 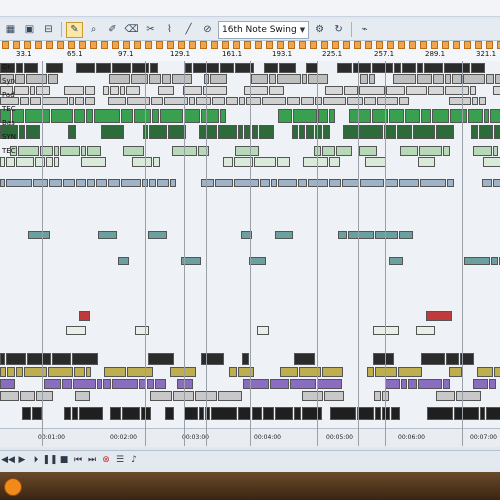 What do you see at coordinates (22, 460) in the screenshot?
I see `play-icon: ▶` at bounding box center [22, 460].